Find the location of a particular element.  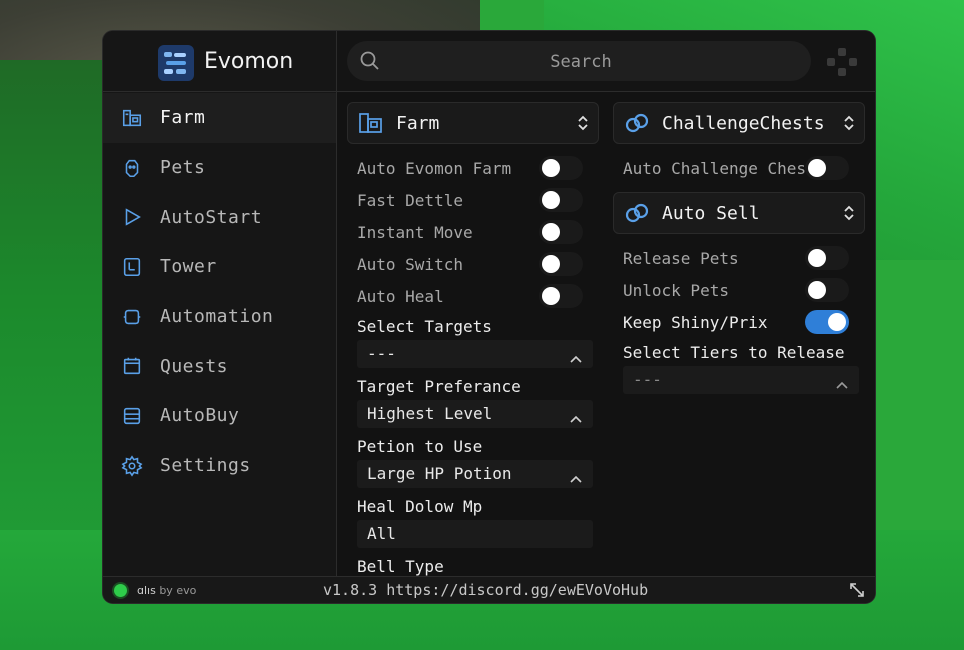

toggle-label: Auto Challenge Chest is located at coordinates (719, 168).